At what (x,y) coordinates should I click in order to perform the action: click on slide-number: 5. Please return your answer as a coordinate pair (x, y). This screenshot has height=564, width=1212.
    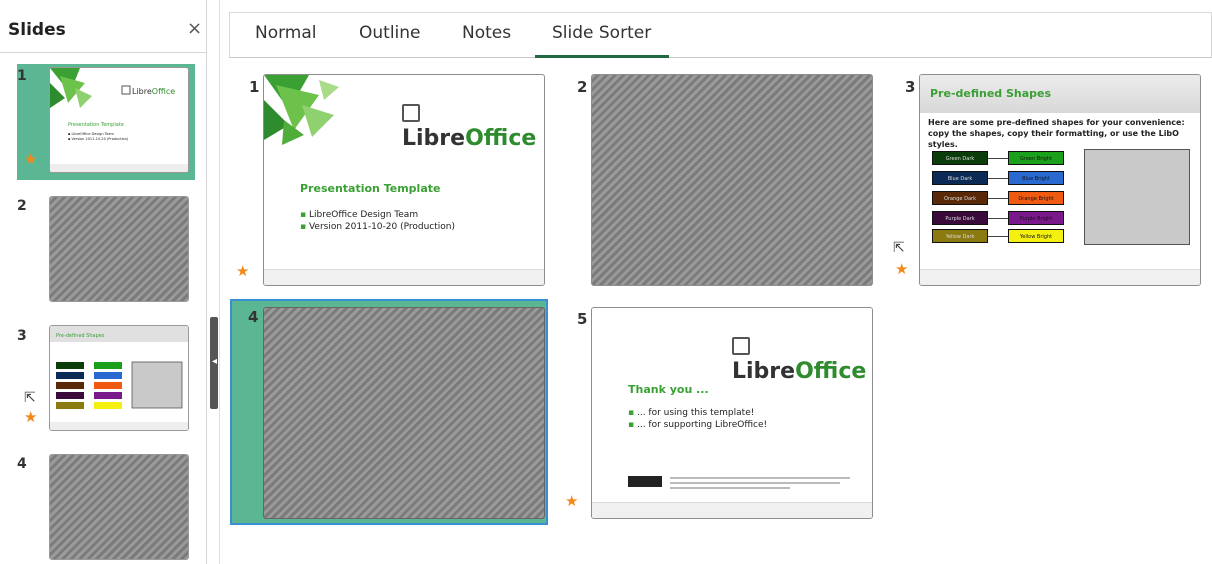
    Looking at the image, I should click on (582, 319).